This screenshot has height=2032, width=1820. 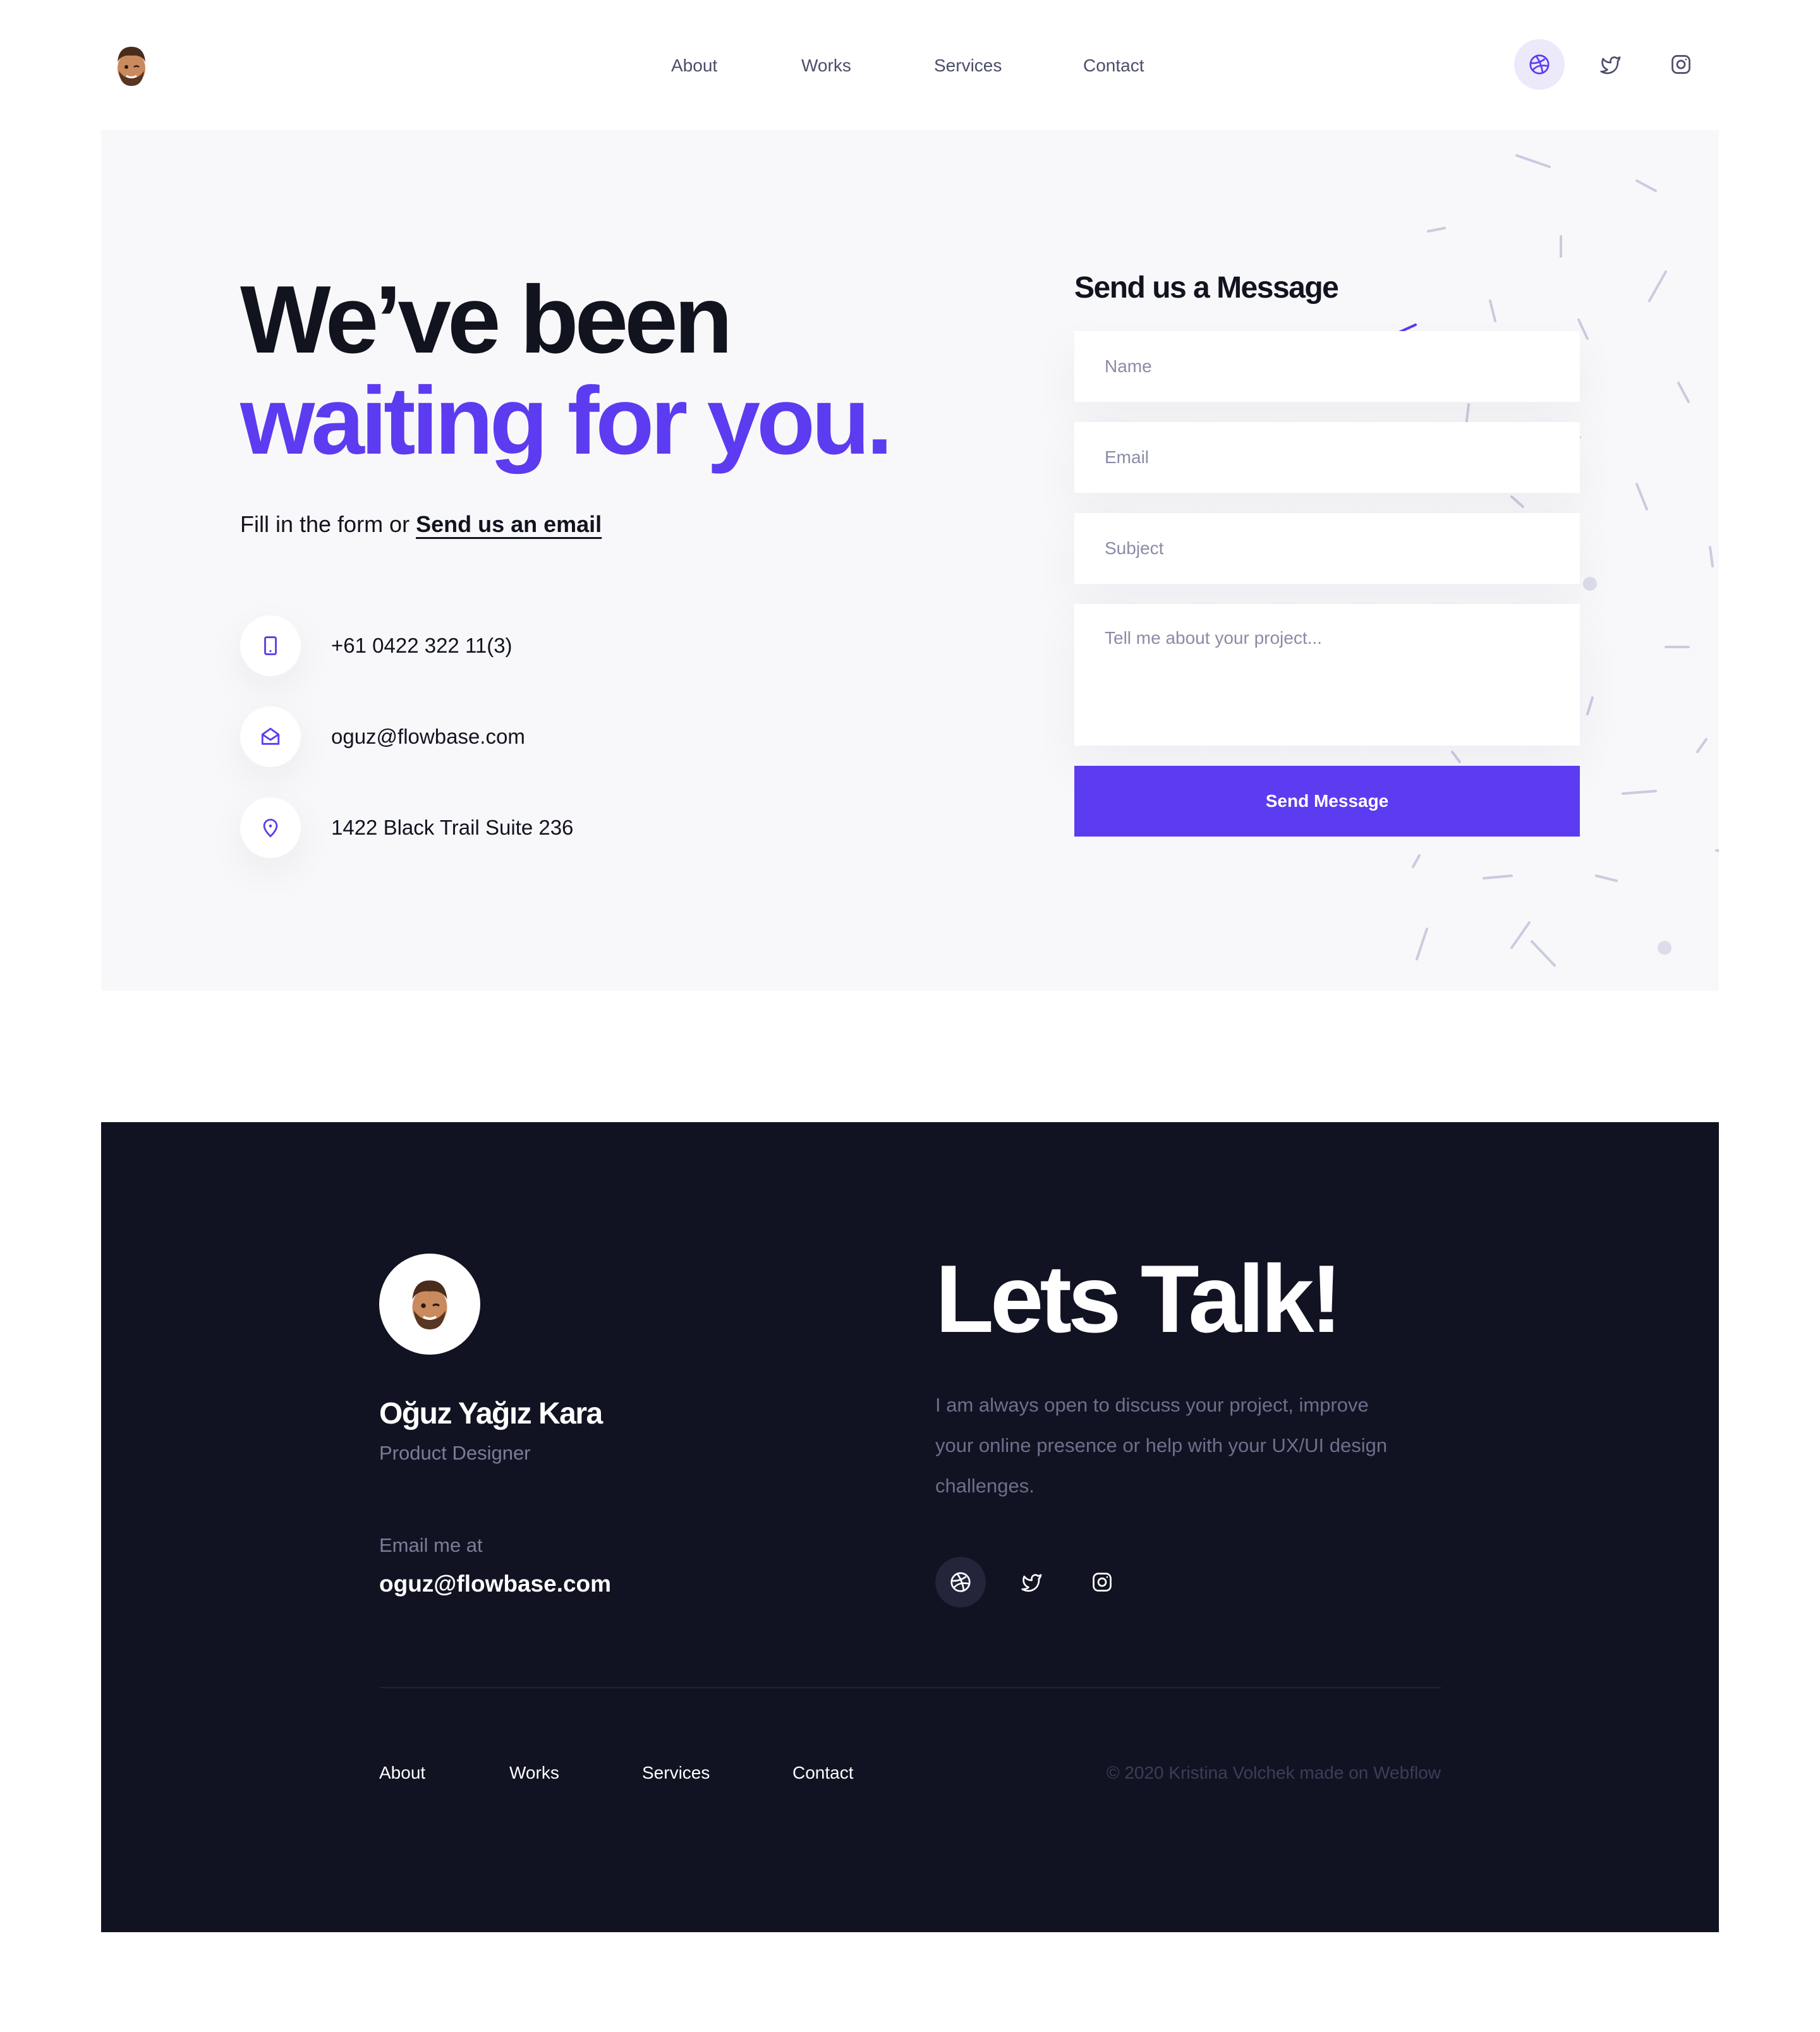 I want to click on top-nav: About Works Services Contact, so click(x=910, y=65).